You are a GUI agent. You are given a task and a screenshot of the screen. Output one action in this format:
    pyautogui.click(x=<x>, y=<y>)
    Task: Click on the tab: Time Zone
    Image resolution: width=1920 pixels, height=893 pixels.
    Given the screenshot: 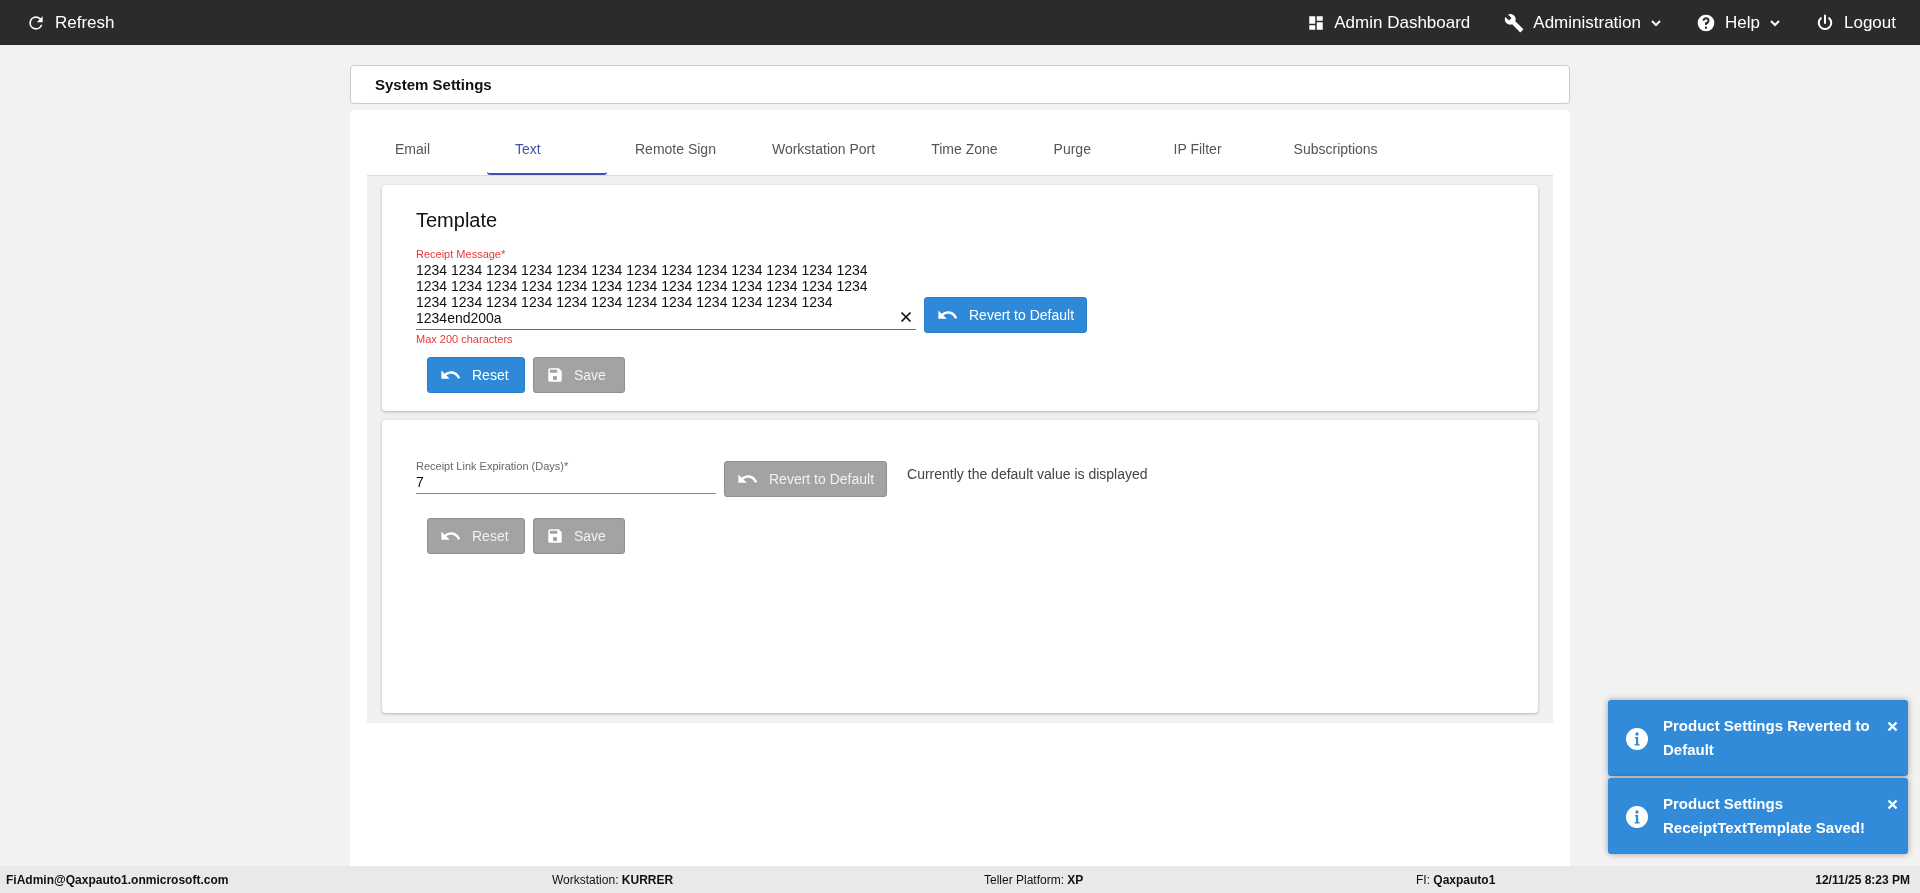 What is the action you would take?
    pyautogui.click(x=964, y=150)
    